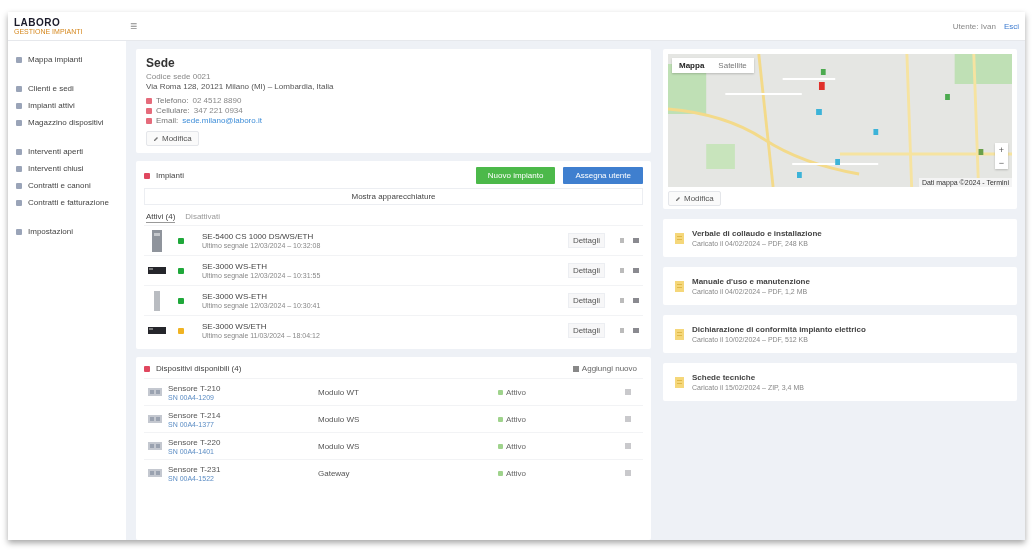 This screenshot has height=551, width=1032. Describe the element at coordinates (195, 415) in the screenshot. I see `device-name: Sensore T-214` at that location.